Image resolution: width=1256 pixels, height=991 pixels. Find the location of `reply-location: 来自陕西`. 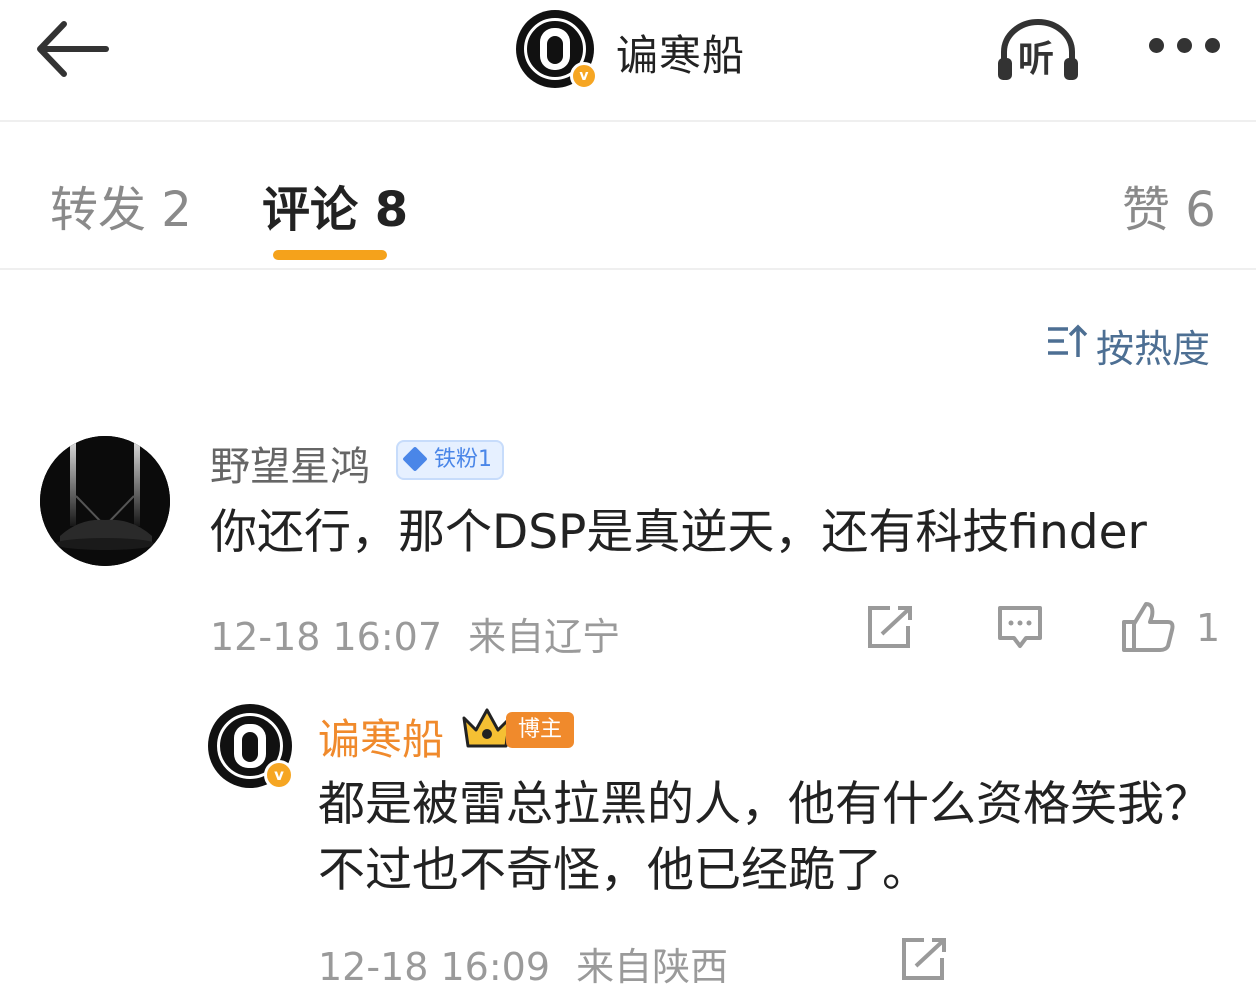

reply-location: 来自陕西 is located at coordinates (652, 967).